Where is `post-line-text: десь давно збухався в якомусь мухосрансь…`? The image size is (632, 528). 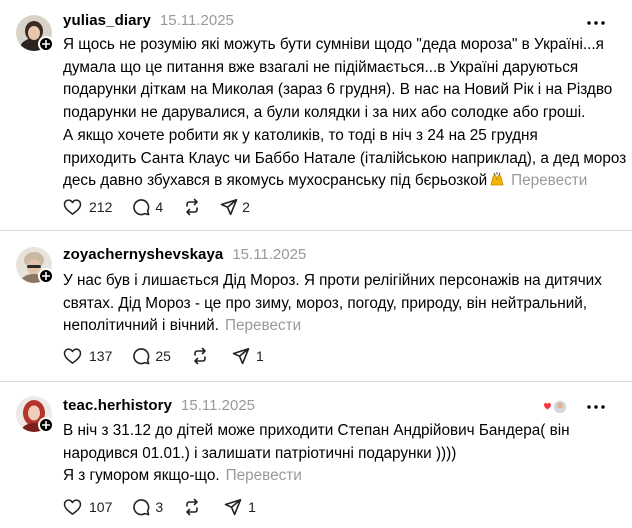 post-line-text: десь давно збухався в якомусь мухосрансь… is located at coordinates (275, 181).